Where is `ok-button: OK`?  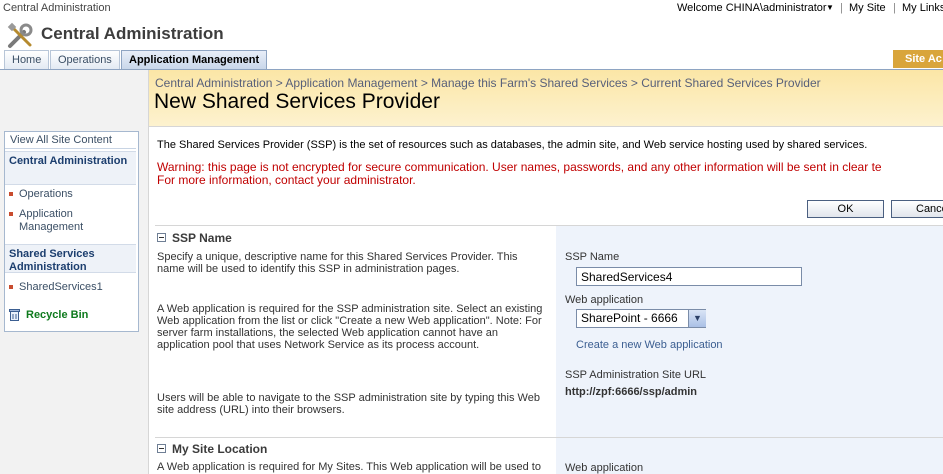 ok-button: OK is located at coordinates (845, 209).